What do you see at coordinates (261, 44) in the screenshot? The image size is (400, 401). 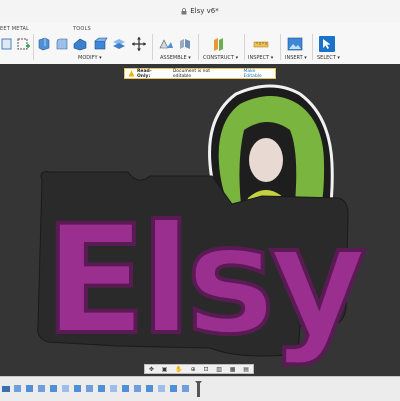 I see `measure-icon` at bounding box center [261, 44].